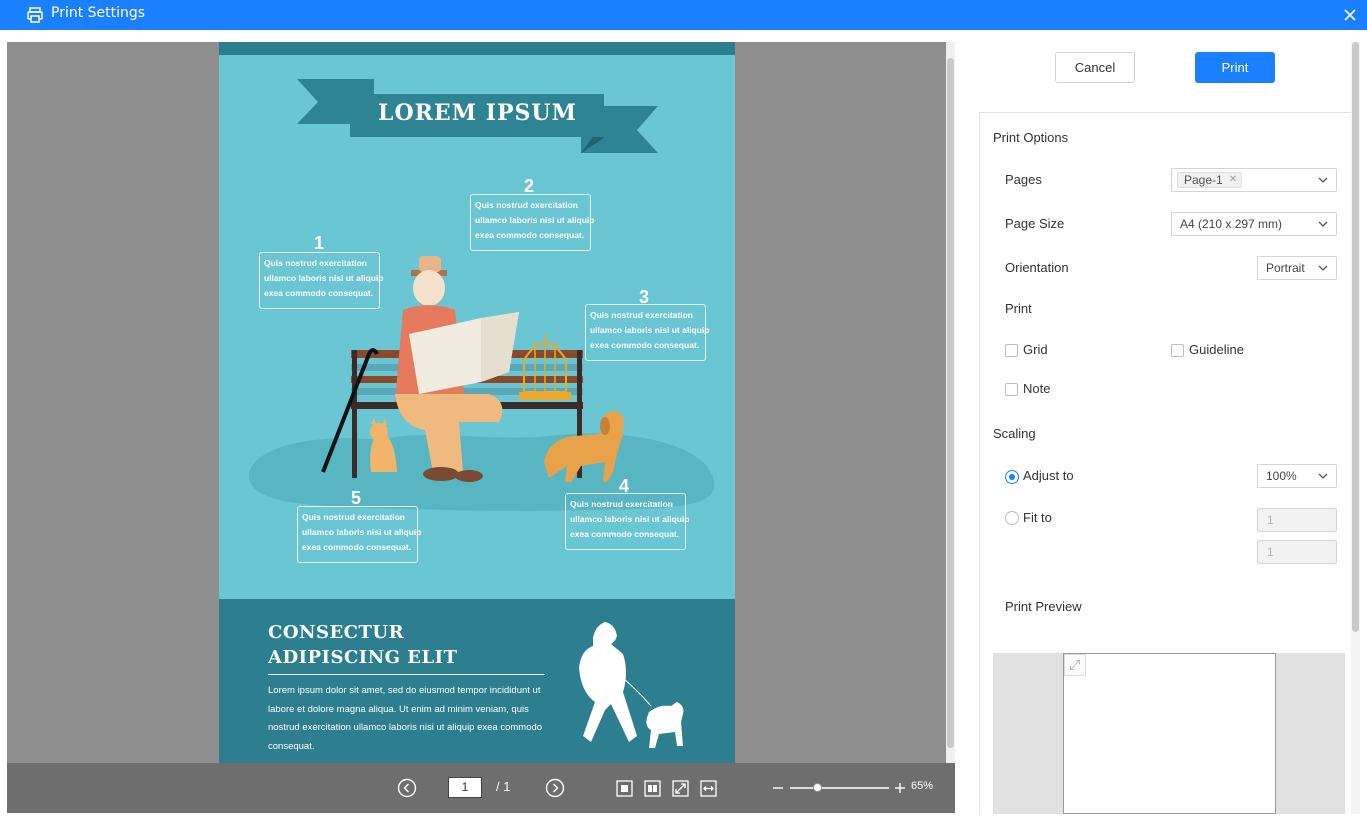  Describe the element at coordinates (683, 15) in the screenshot. I see `title-bar: Print Settings` at that location.